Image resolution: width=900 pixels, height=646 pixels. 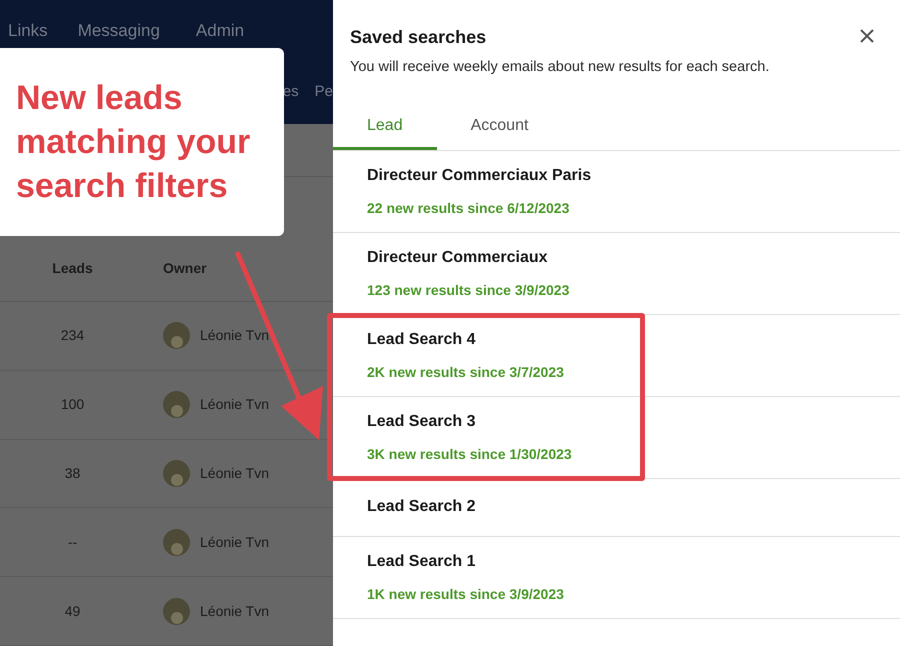 I want to click on results-count: 1K new results since 3/9/2023, so click(x=466, y=594).